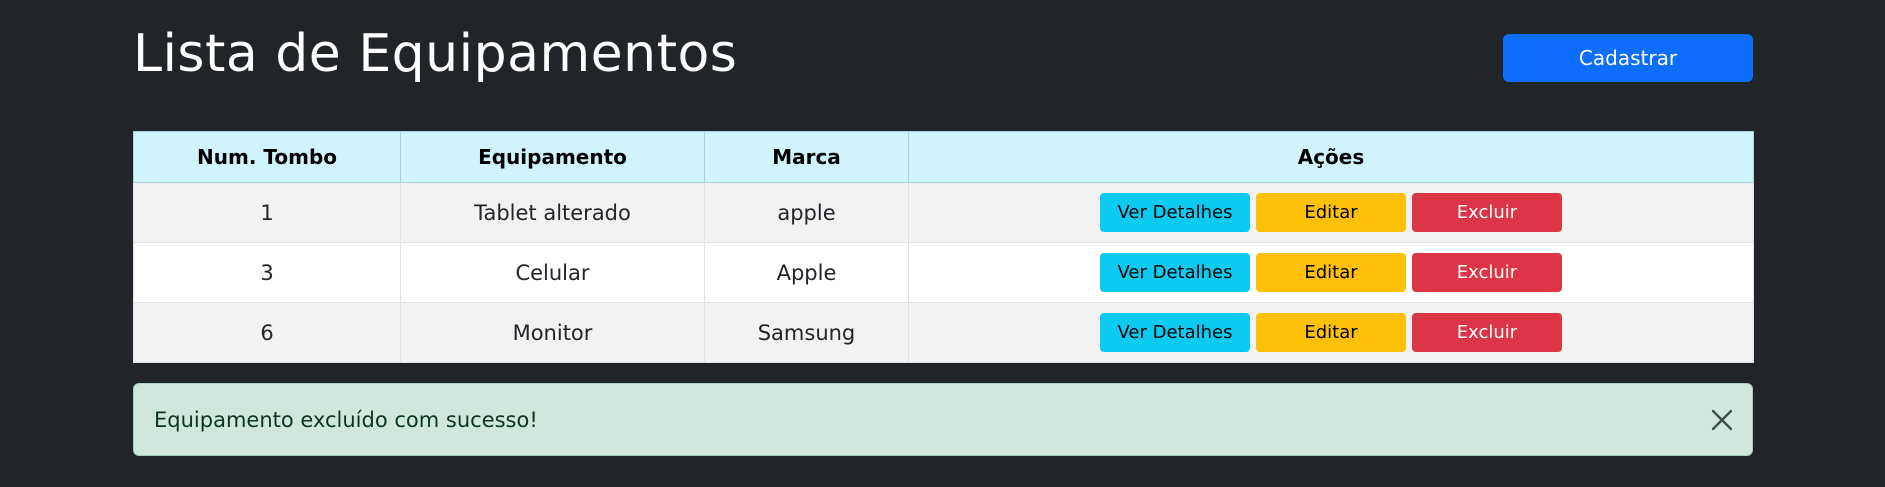 This screenshot has width=1885, height=487. Describe the element at coordinates (806, 272) in the screenshot. I see `cell-marca: Apple` at that location.